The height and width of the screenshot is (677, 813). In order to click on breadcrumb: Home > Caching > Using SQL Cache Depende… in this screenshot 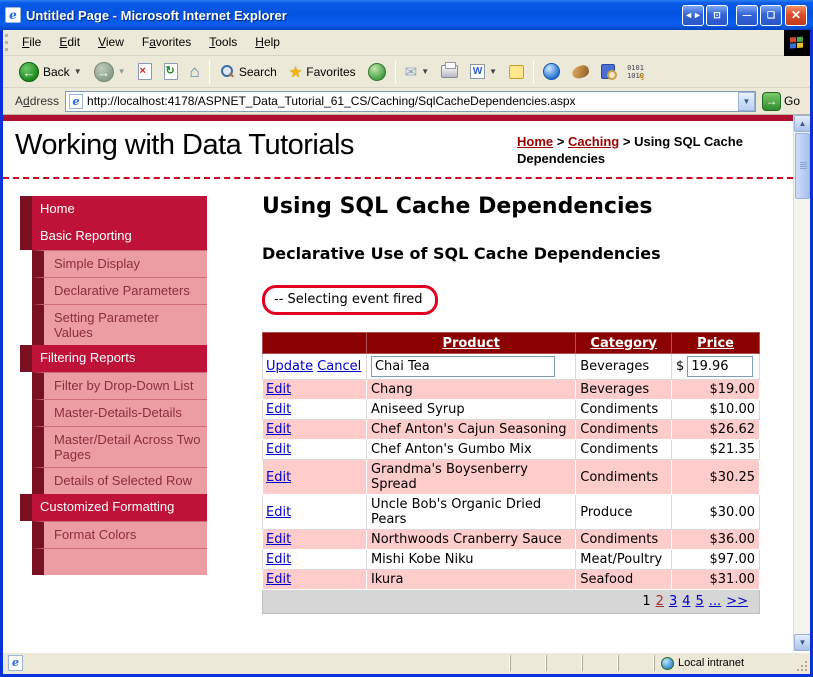, I will do `click(630, 150)`.